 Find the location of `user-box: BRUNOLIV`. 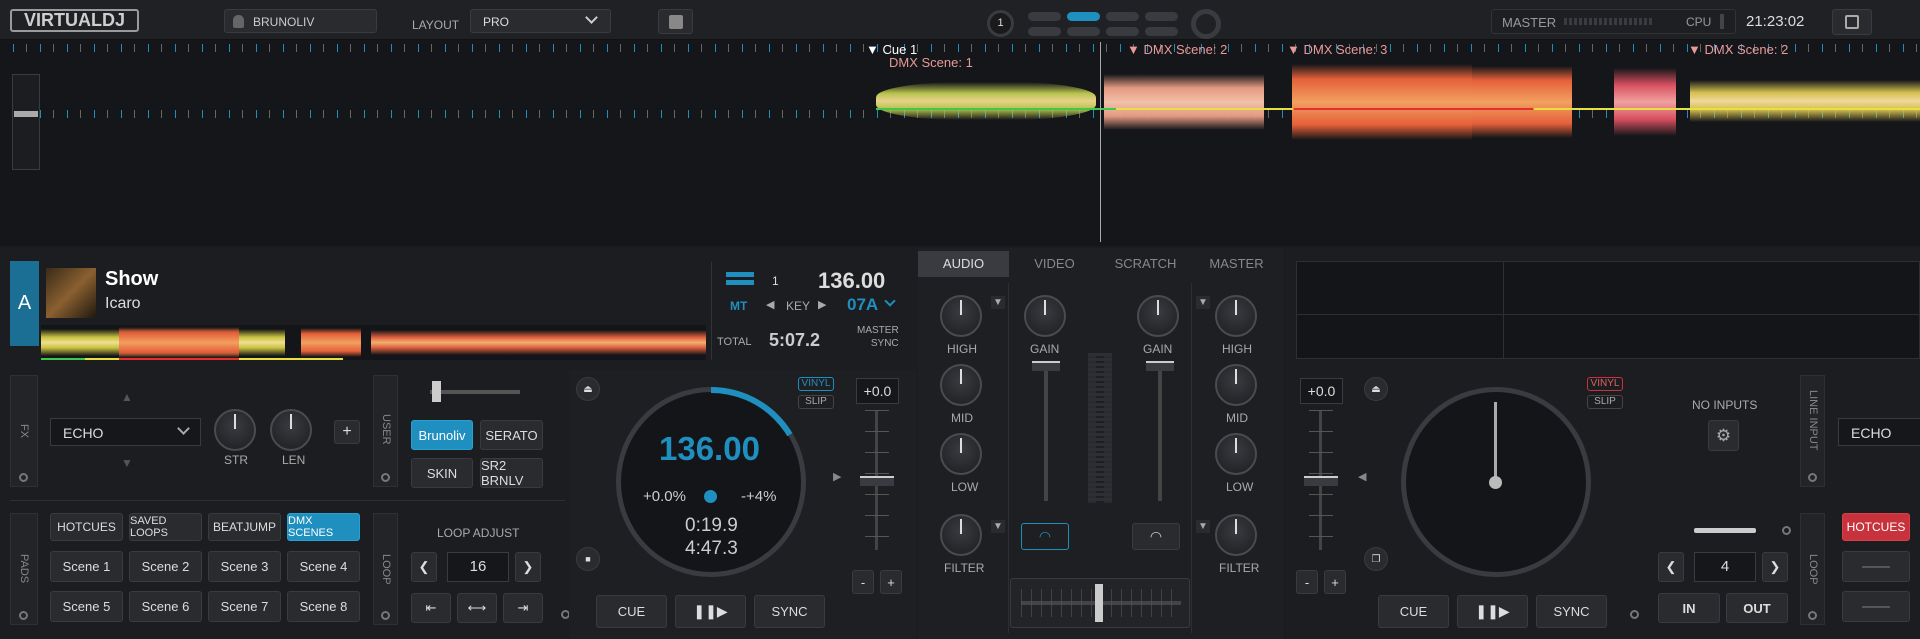

user-box: BRUNOLIV is located at coordinates (300, 21).